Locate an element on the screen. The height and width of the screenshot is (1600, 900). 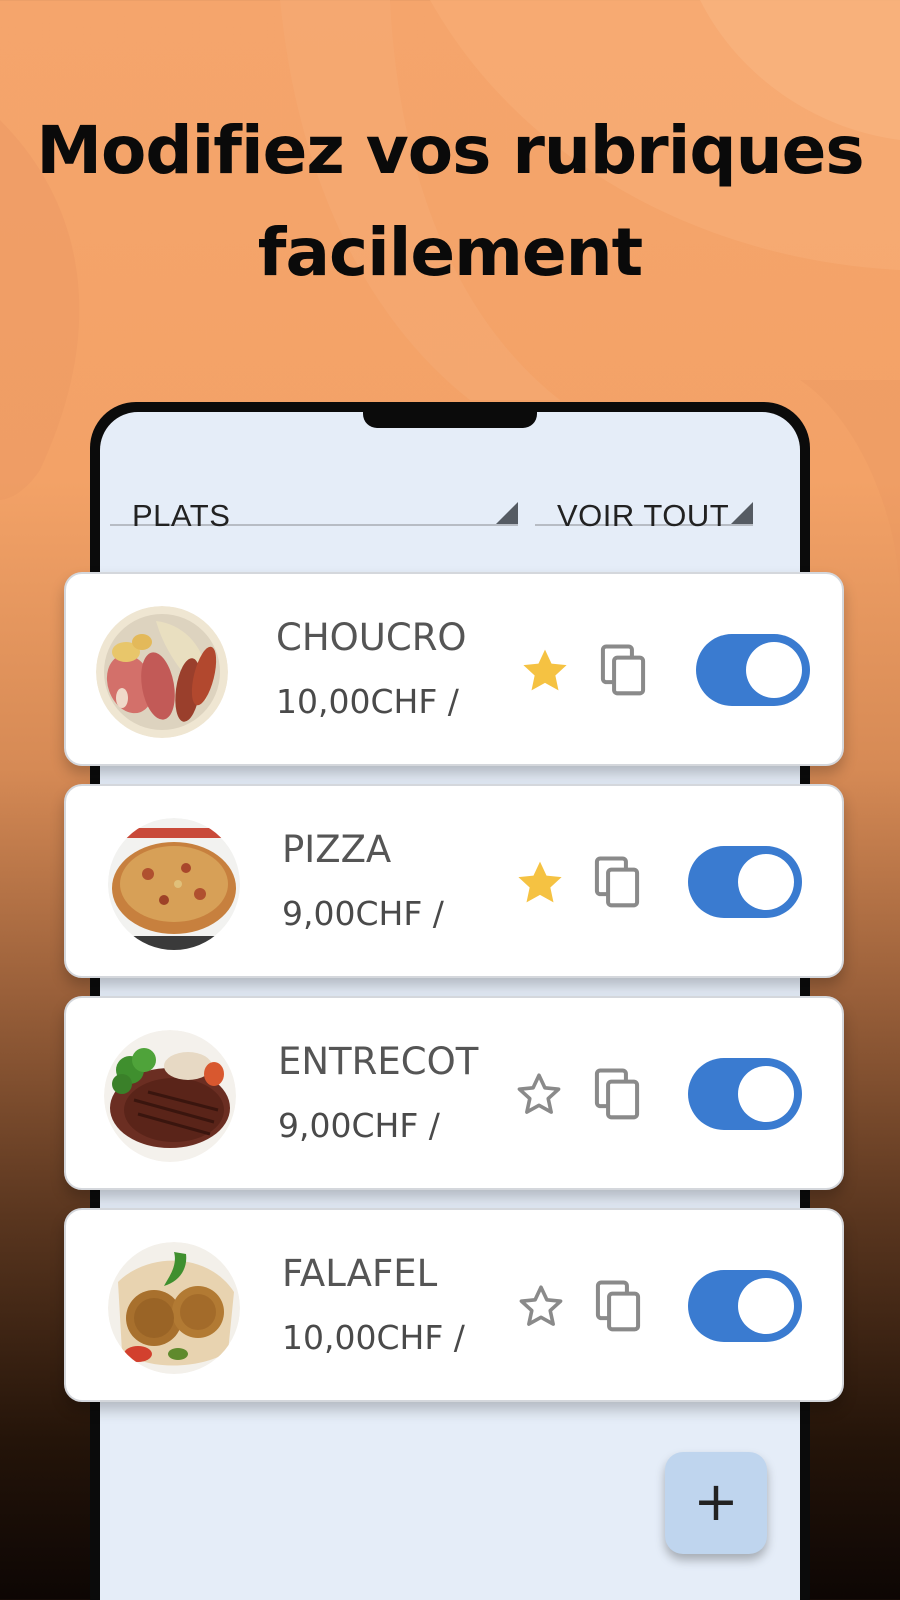
phone-notch is located at coordinates (450, 420).